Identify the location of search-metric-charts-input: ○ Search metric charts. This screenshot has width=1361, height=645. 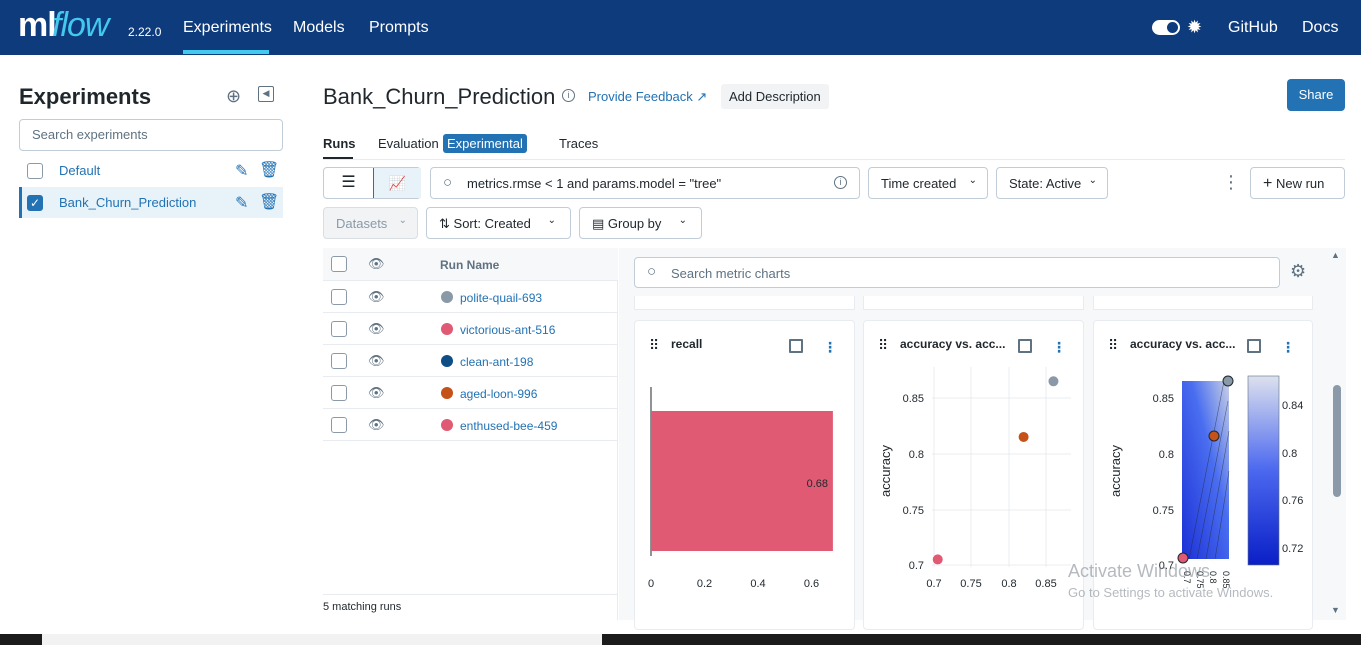
(957, 272).